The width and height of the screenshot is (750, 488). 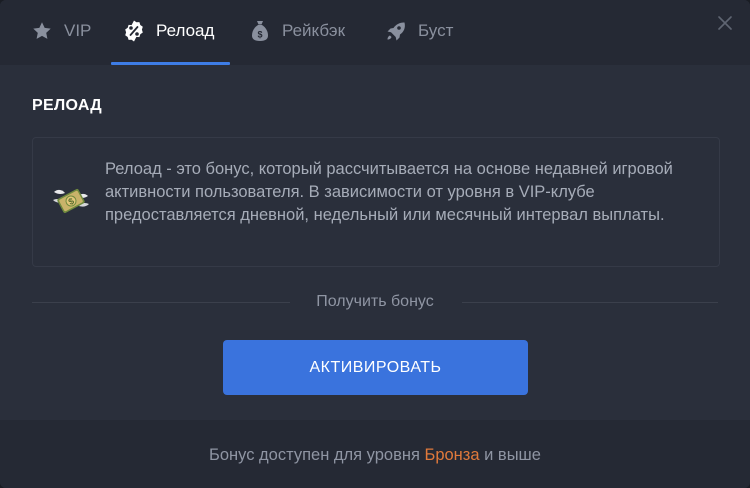 What do you see at coordinates (375, 367) in the screenshot?
I see `activate-button: АКТИВИРОВАТЬ` at bounding box center [375, 367].